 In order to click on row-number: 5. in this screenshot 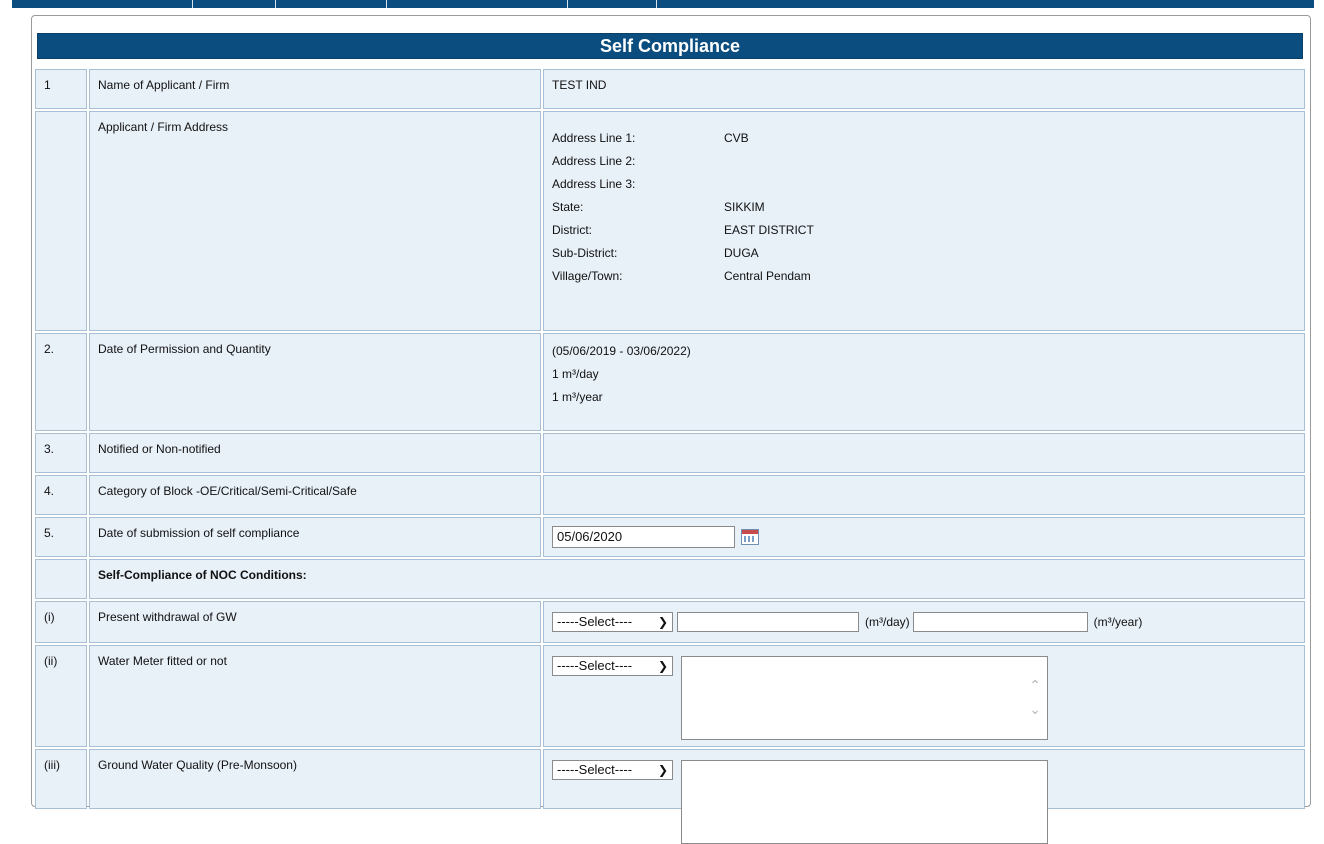, I will do `click(61, 537)`.